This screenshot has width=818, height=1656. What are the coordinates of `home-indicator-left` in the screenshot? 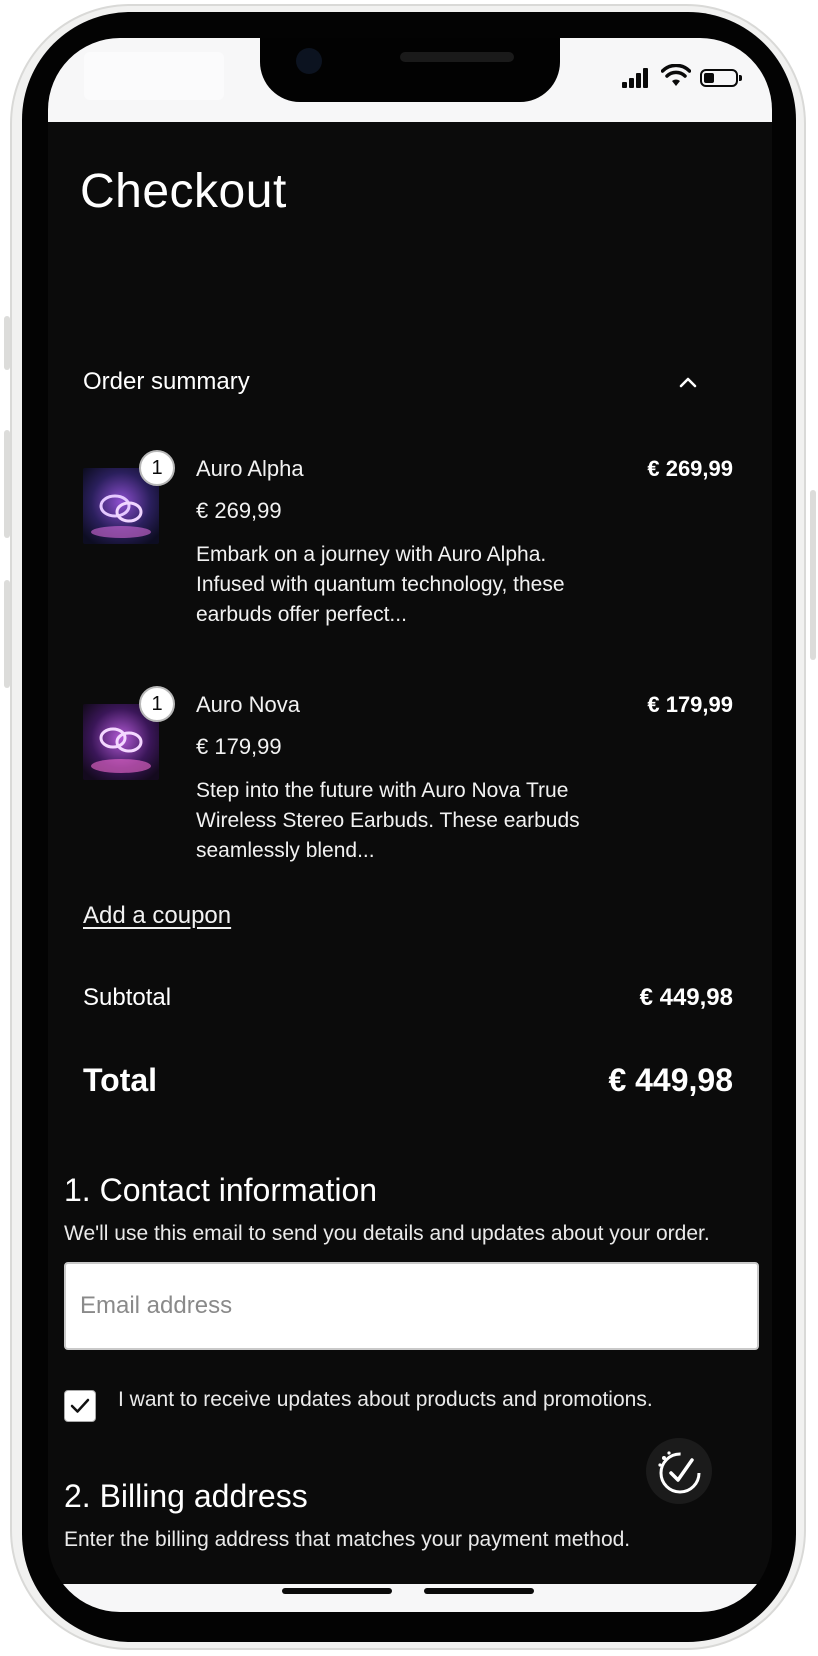 It's located at (337, 1591).